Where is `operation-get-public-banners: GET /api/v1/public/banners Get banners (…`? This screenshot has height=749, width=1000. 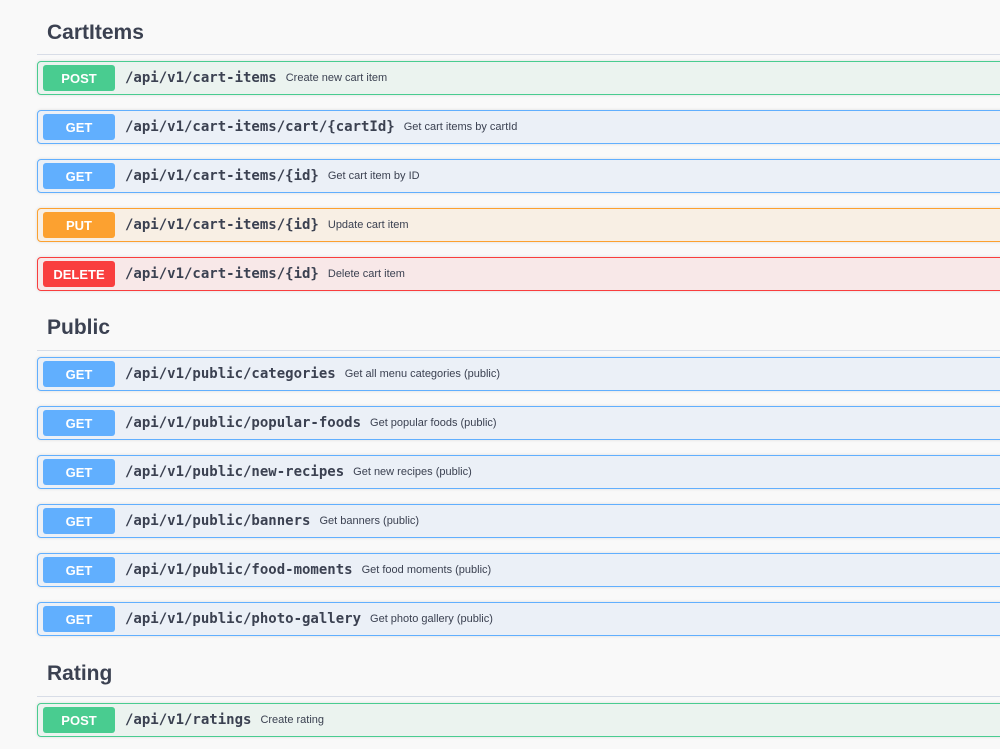 operation-get-public-banners: GET /api/v1/public/banners Get banners (… is located at coordinates (518, 521).